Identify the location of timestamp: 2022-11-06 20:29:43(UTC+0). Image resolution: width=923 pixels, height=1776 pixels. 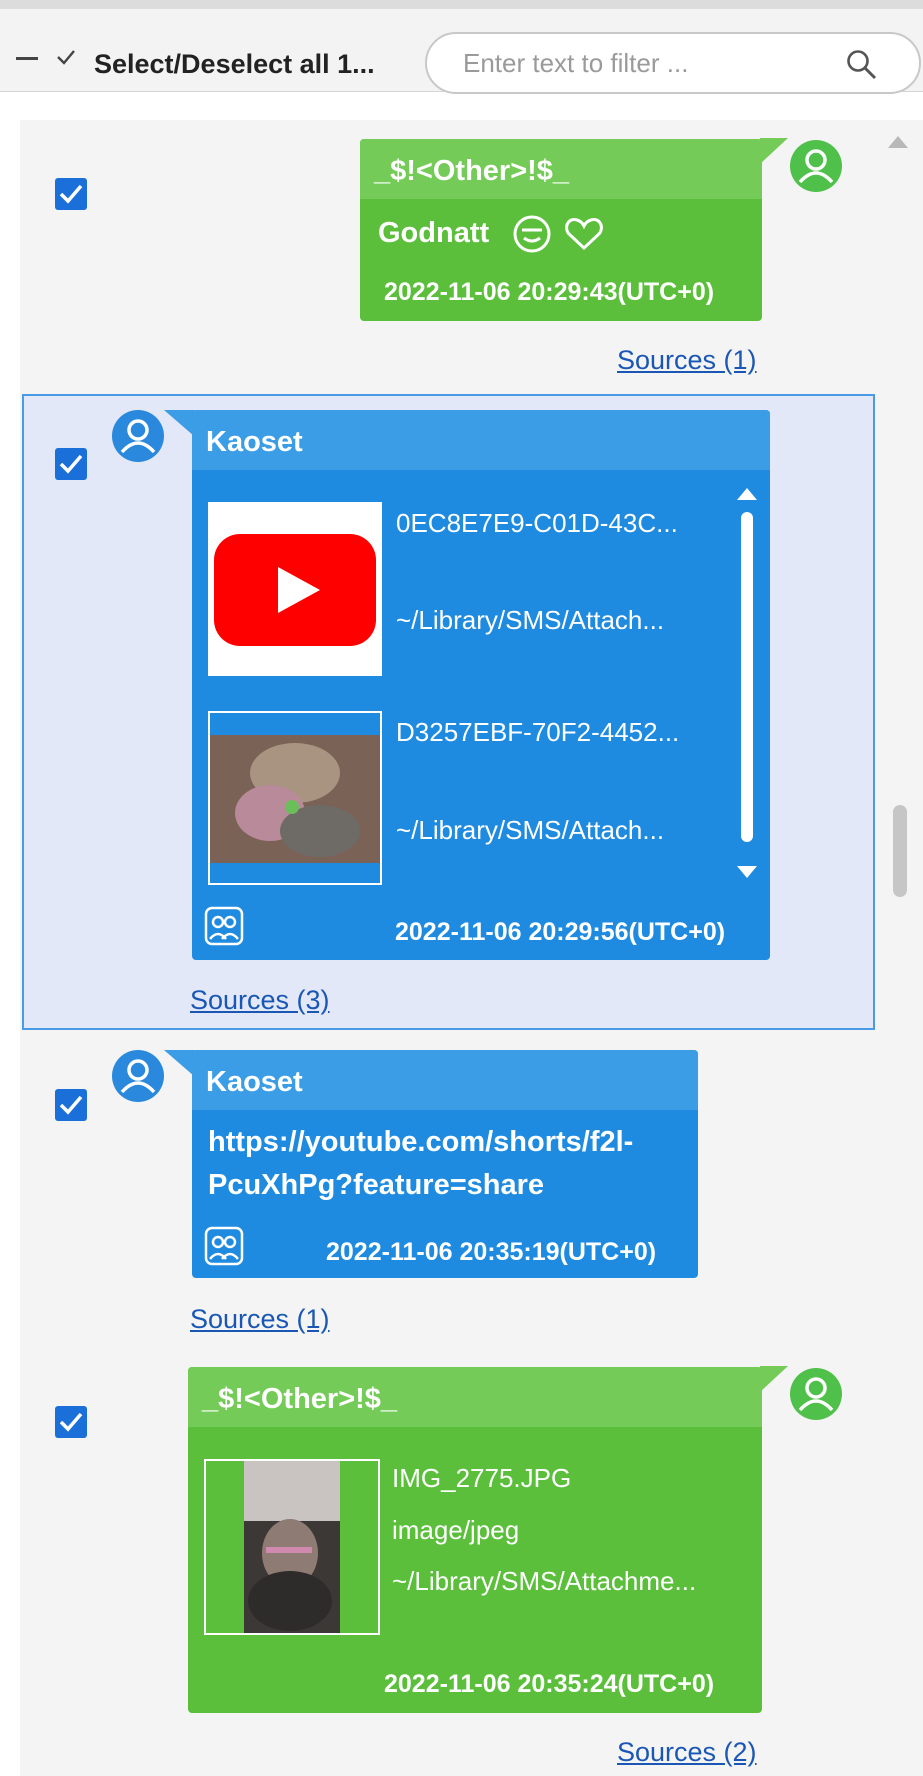
(549, 292).